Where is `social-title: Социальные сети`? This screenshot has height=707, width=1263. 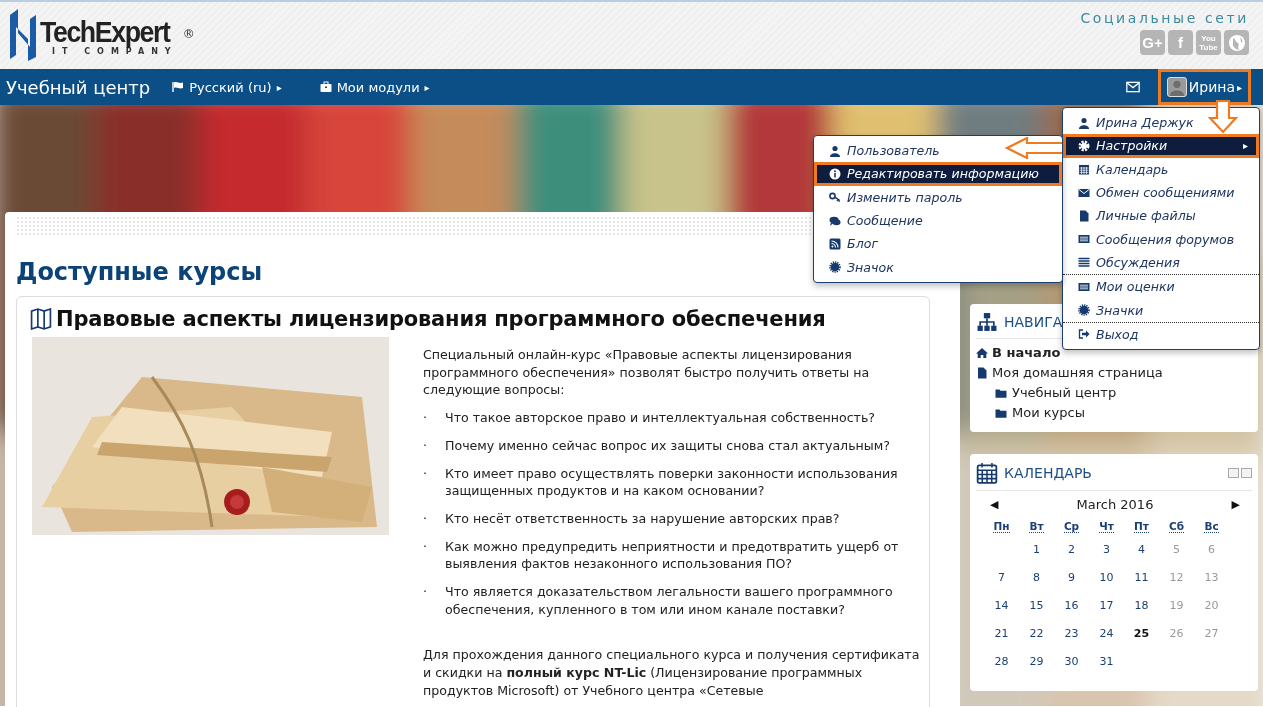 social-title: Социальные сети is located at coordinates (1164, 18).